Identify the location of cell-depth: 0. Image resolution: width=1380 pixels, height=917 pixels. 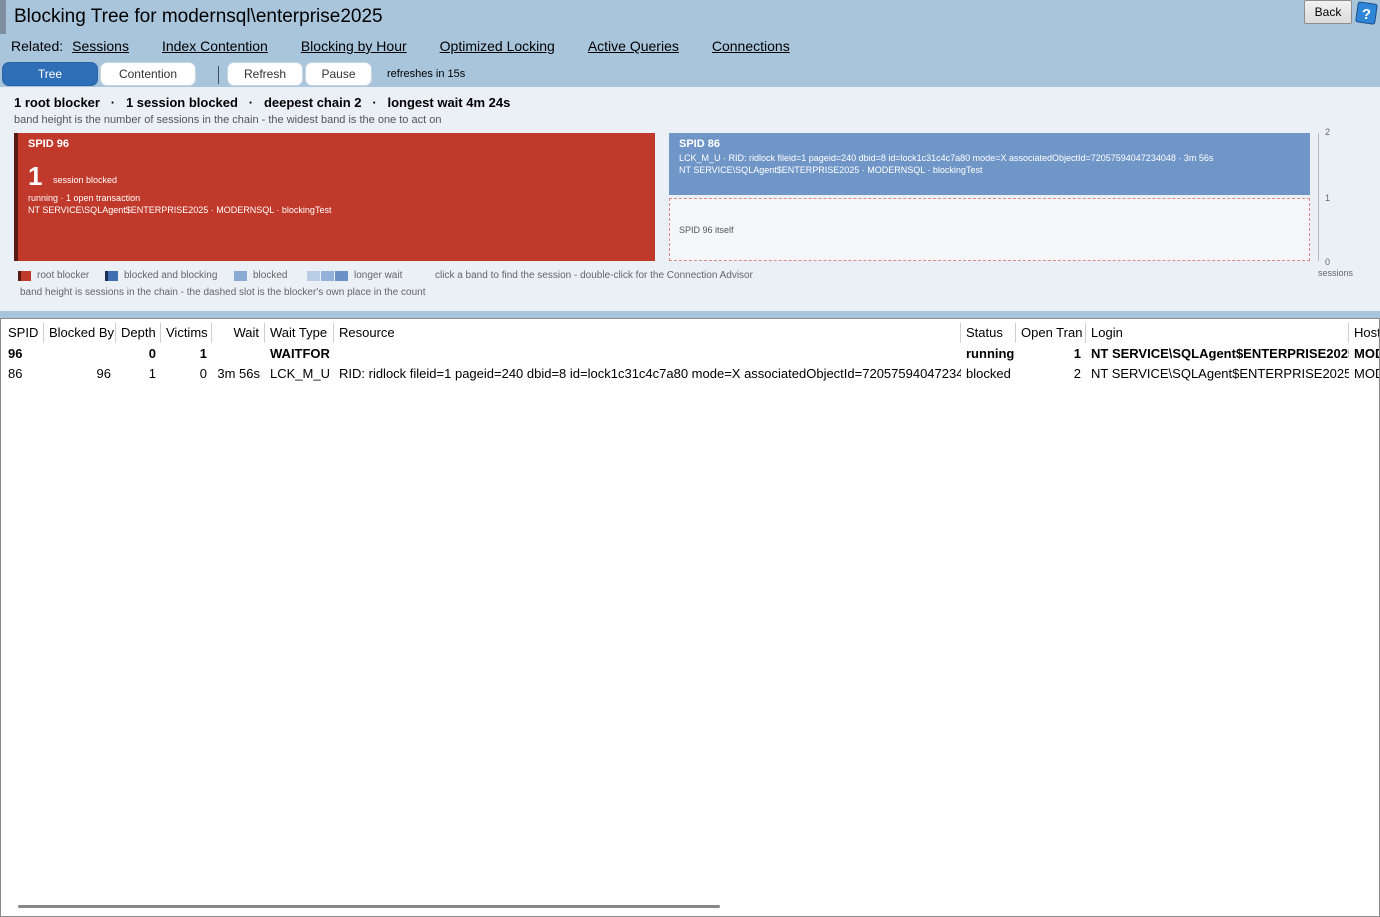
(152, 353).